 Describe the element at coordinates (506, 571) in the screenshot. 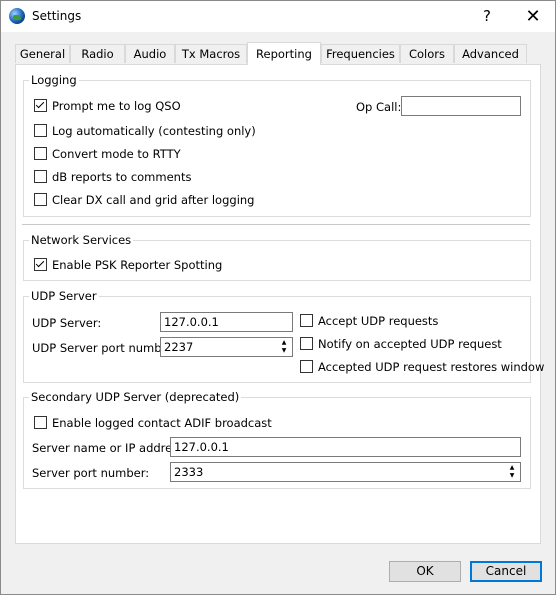

I see `cancel-button: Cancel` at that location.